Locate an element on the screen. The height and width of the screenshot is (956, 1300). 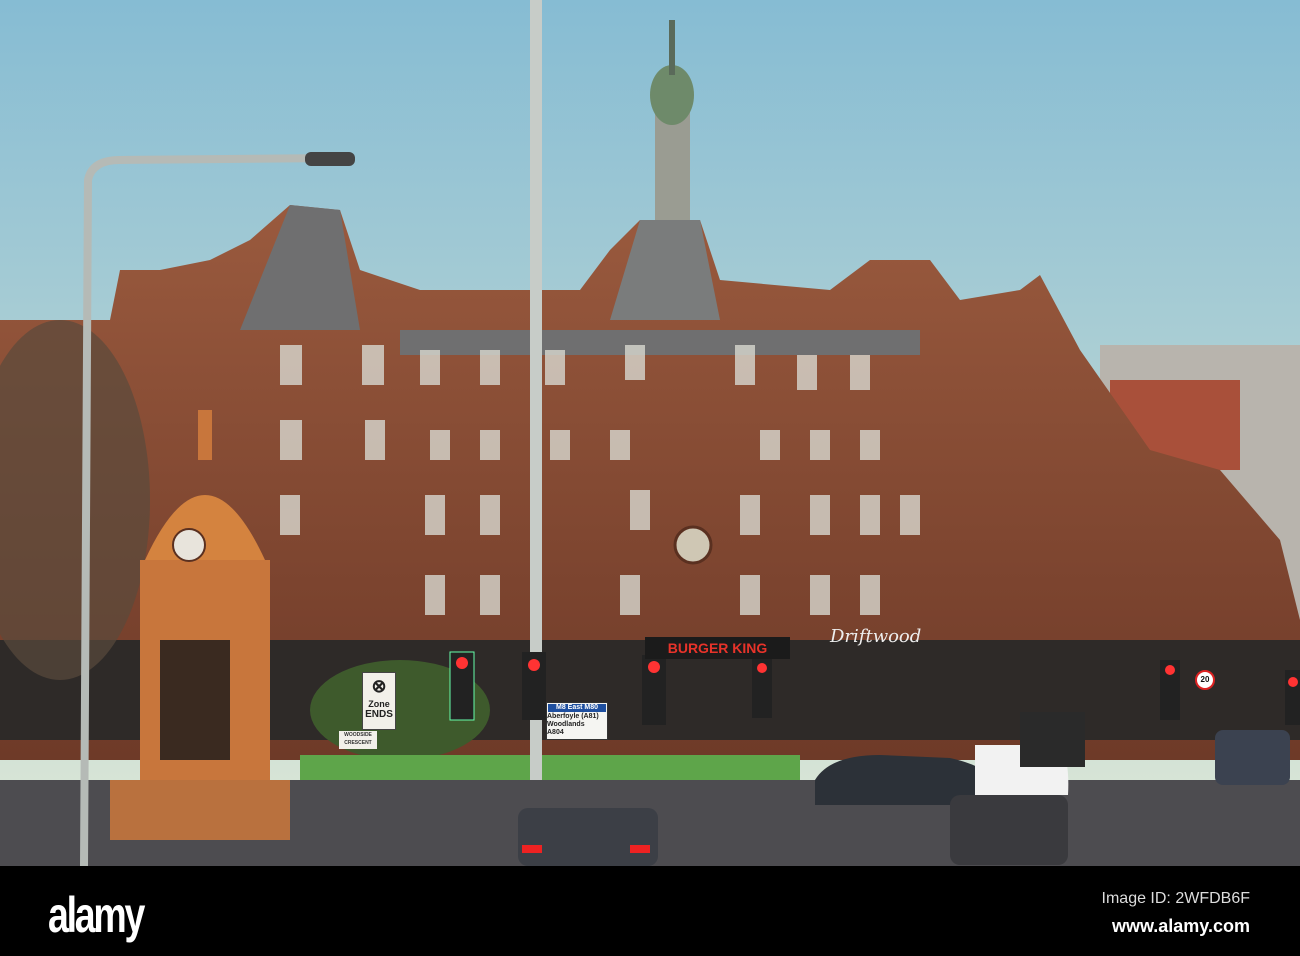
burger-king-sign: BURGER KING is located at coordinates (717, 648).